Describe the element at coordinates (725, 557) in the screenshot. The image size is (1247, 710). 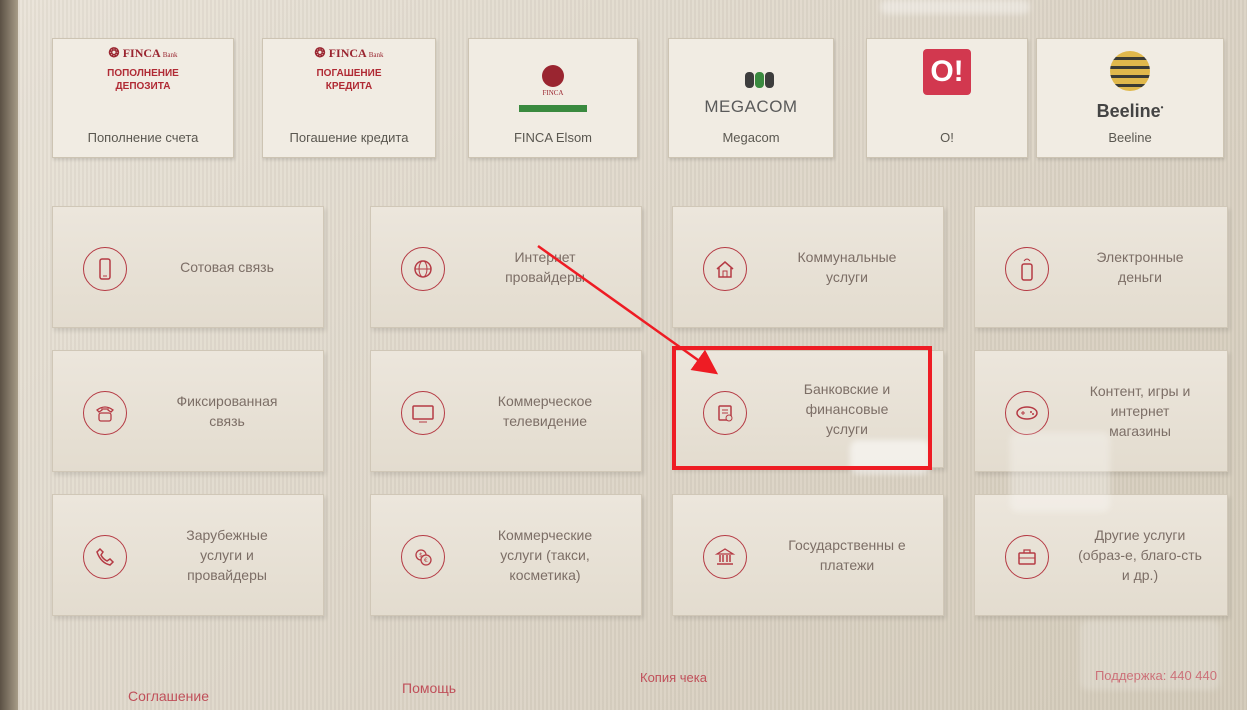
I see `government-building-icon` at that location.